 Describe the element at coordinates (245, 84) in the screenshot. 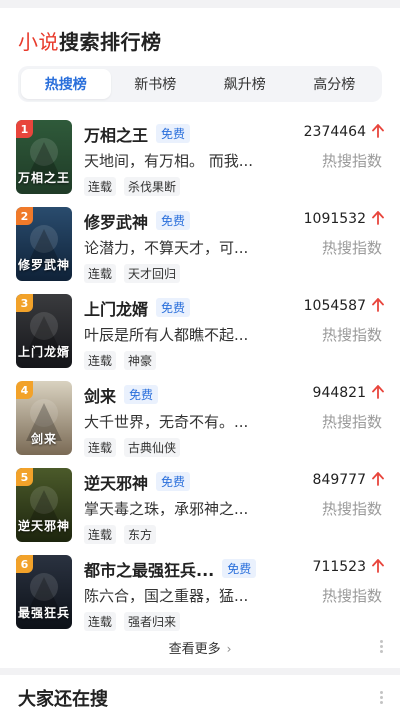

I see `tab-rising: 飙升榜` at that location.